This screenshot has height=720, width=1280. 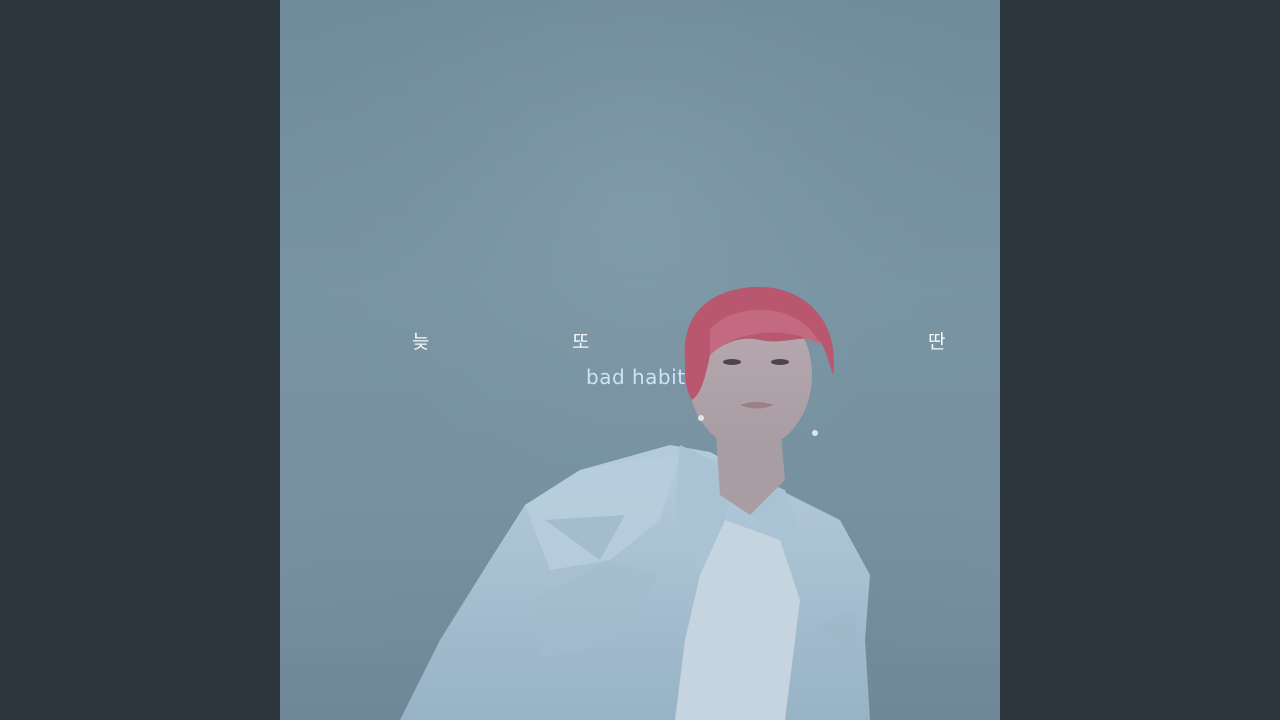 What do you see at coordinates (421, 342) in the screenshot?
I see `korean-word-1: 늦` at bounding box center [421, 342].